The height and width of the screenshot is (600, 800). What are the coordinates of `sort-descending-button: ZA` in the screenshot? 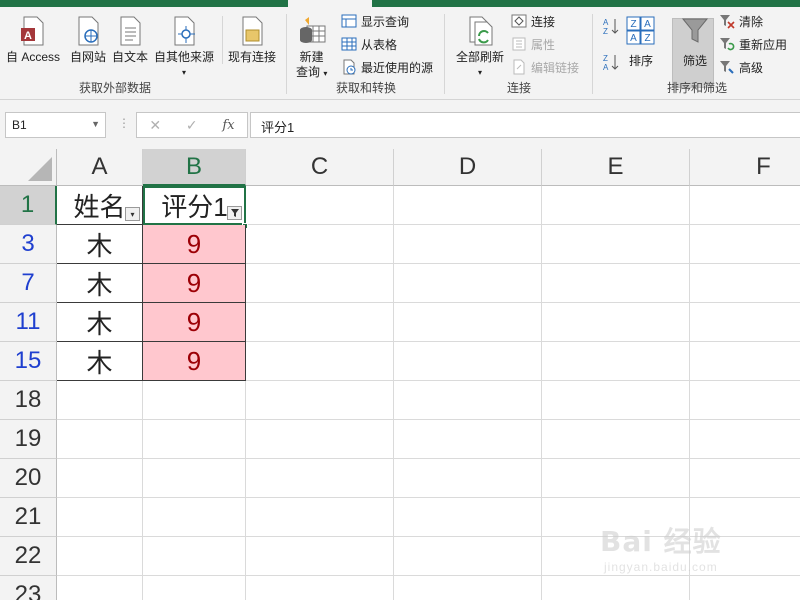 It's located at (612, 62).